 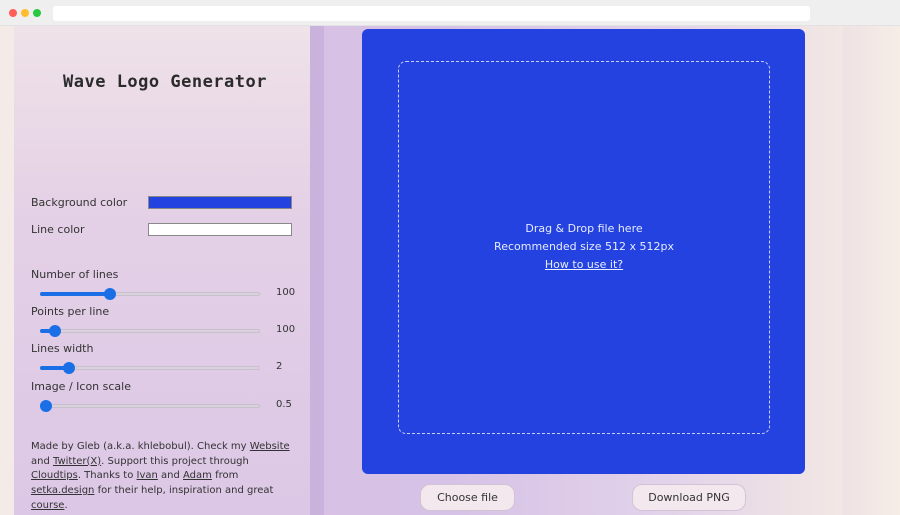 I want to click on help-link-row: How to use it?, so click(x=584, y=264).